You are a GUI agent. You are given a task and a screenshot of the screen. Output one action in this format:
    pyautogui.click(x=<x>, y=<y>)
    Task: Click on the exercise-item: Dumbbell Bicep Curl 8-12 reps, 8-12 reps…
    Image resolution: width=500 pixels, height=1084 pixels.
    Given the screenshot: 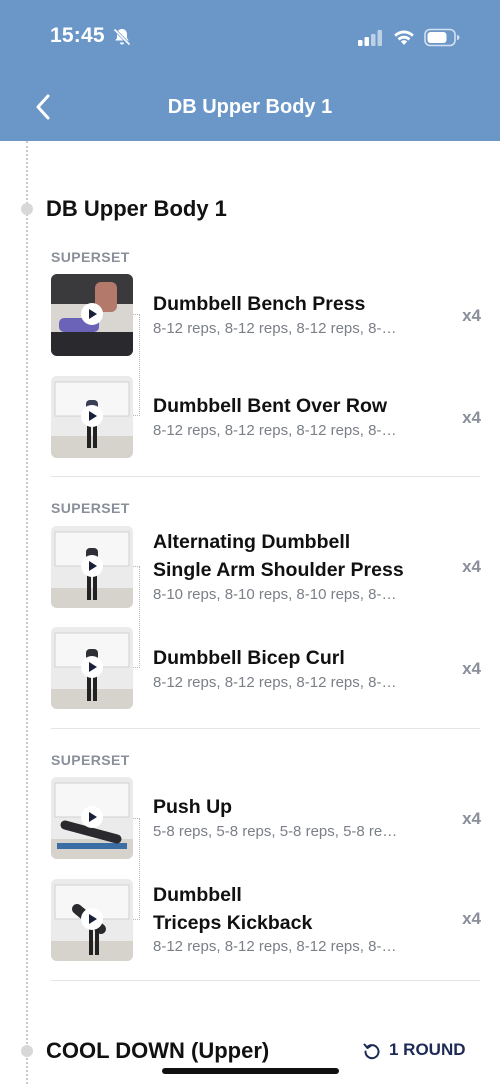 What is the action you would take?
    pyautogui.click(x=266, y=668)
    